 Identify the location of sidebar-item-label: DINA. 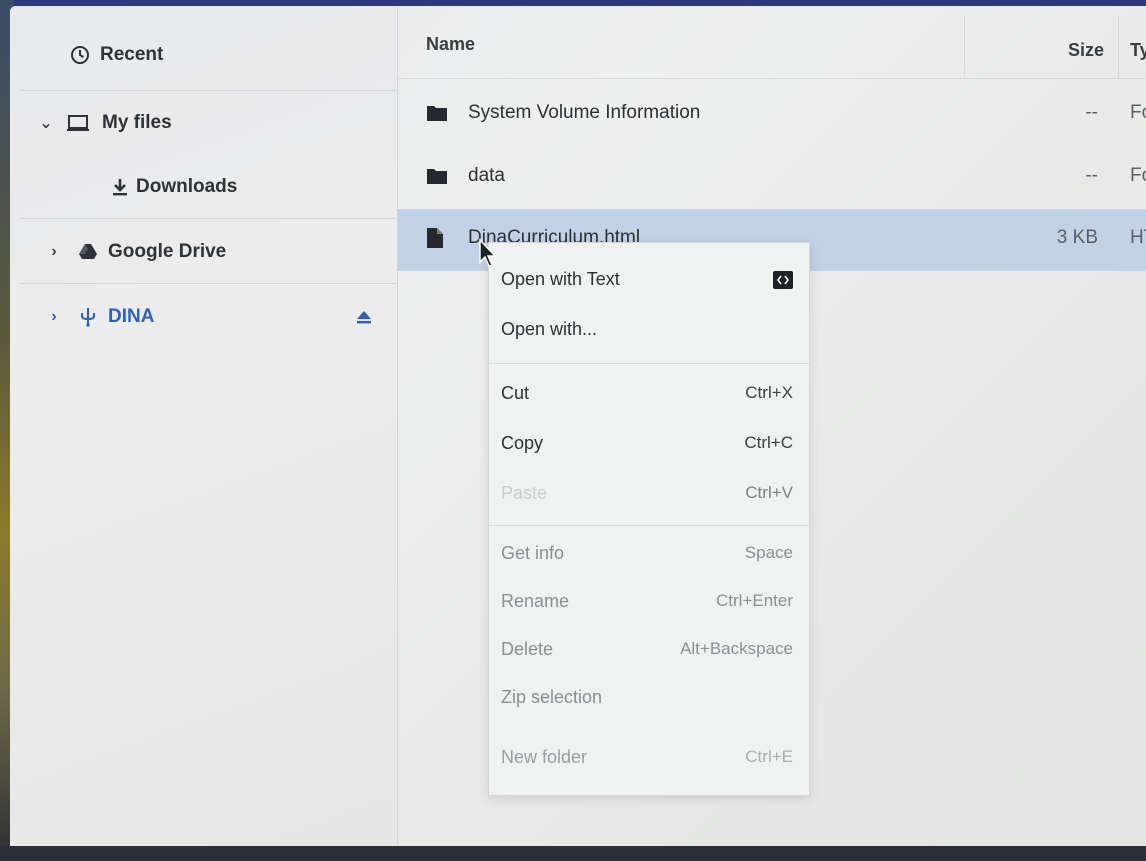
(131, 316).